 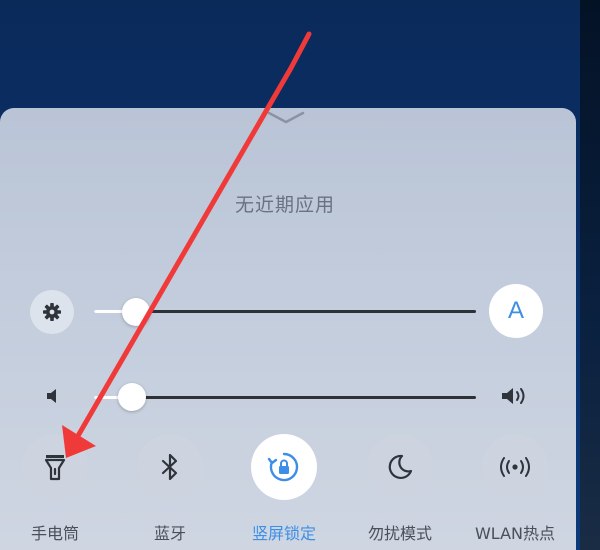 I want to click on auto-brightness-button: A, so click(x=516, y=311).